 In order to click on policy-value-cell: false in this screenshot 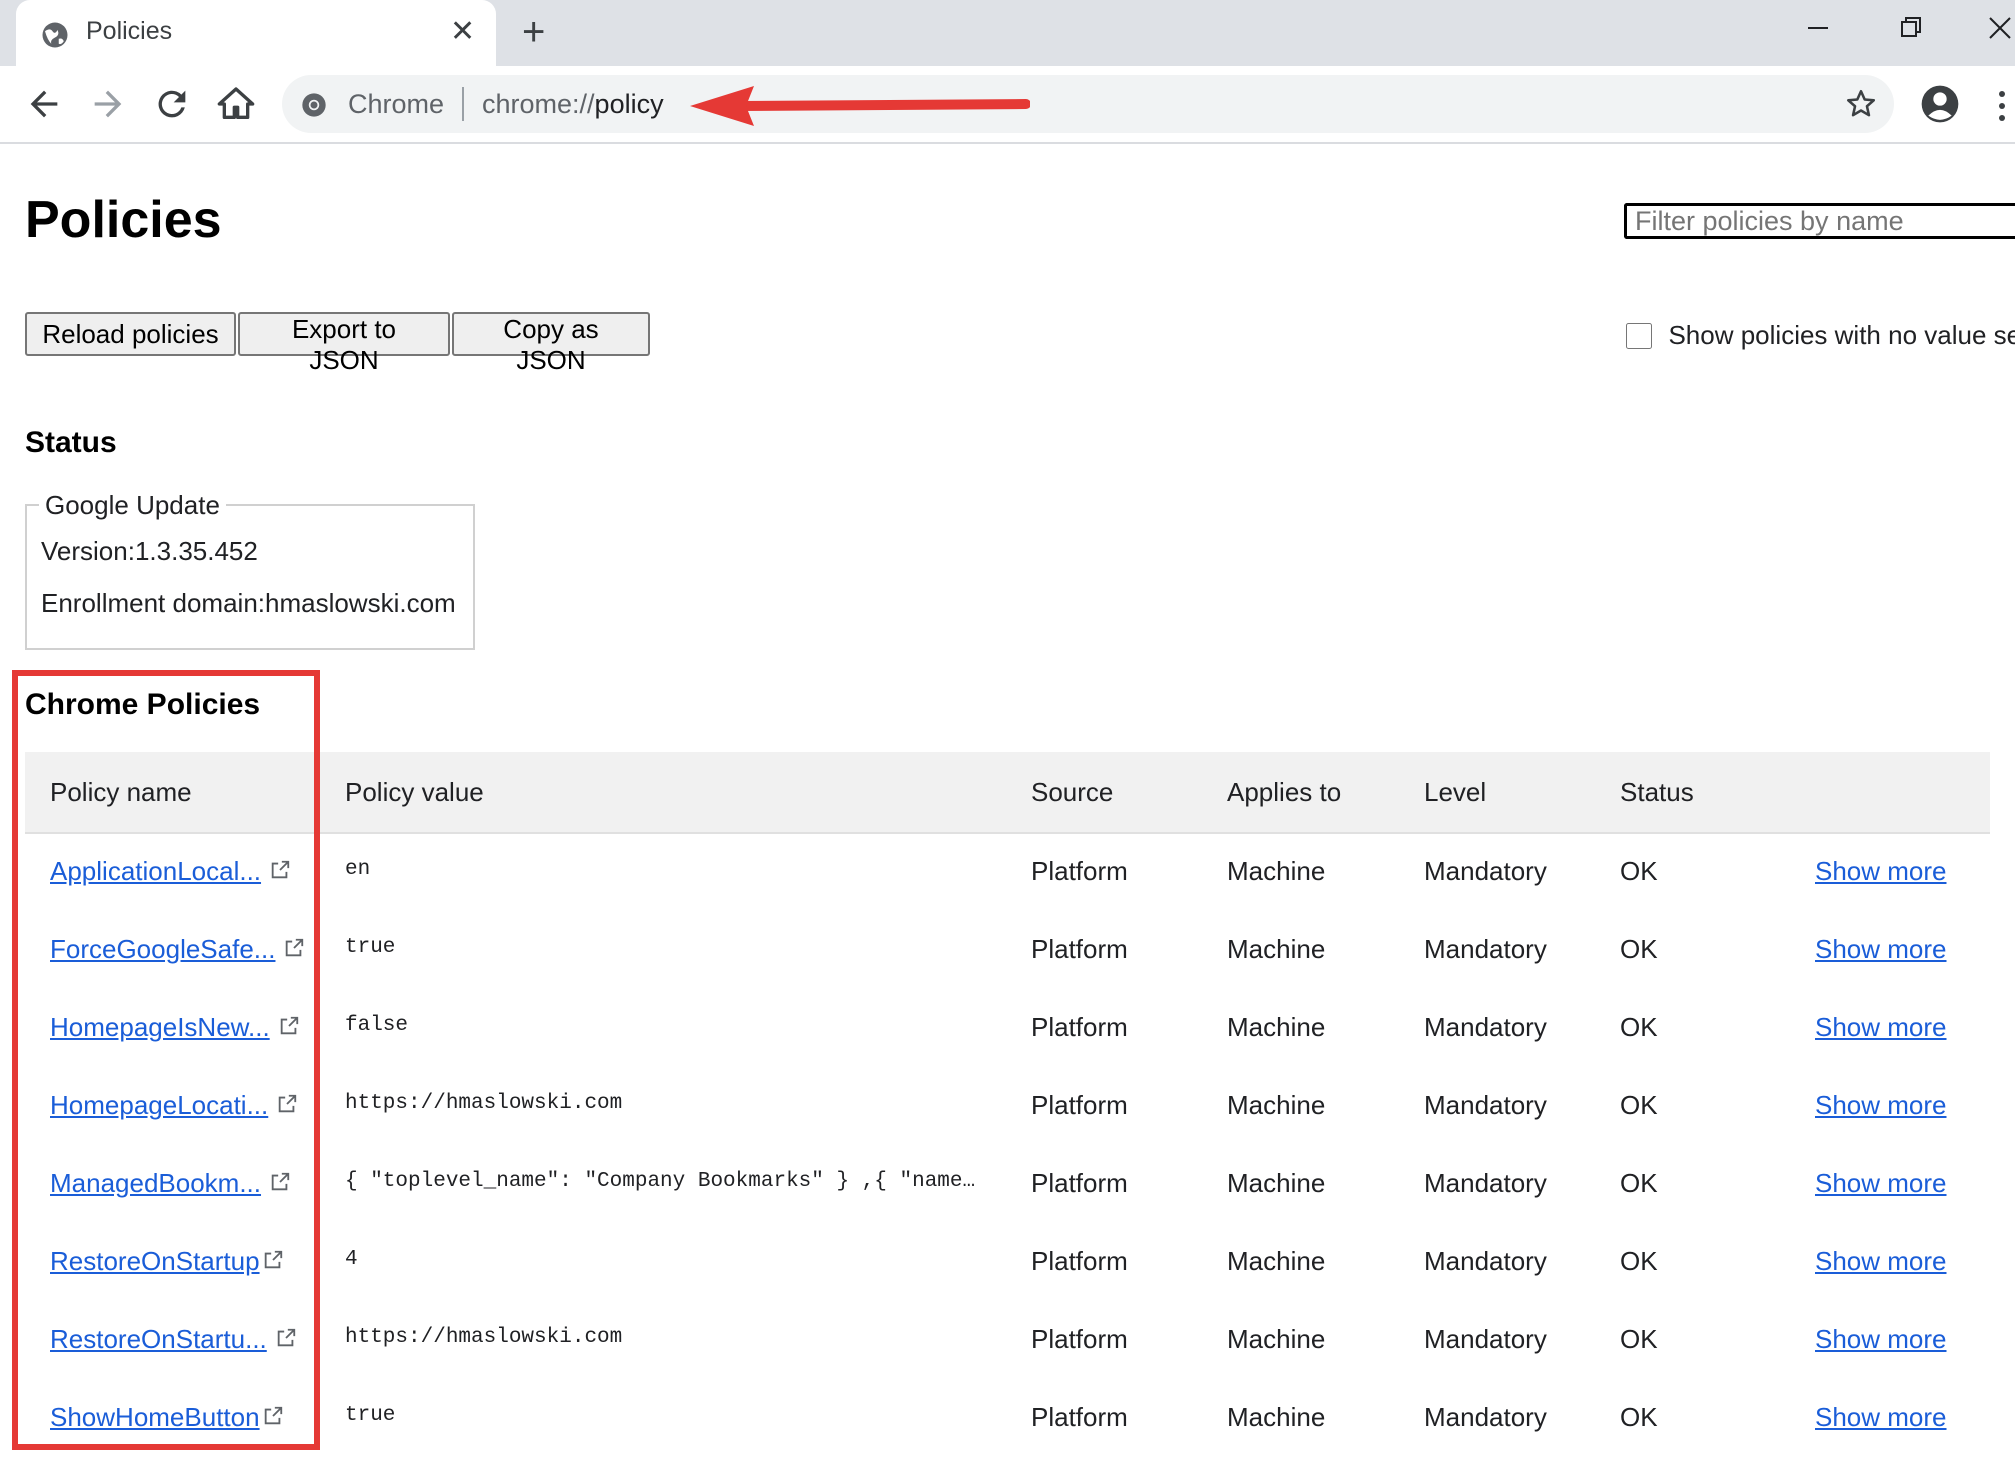, I will do `click(377, 1025)`.